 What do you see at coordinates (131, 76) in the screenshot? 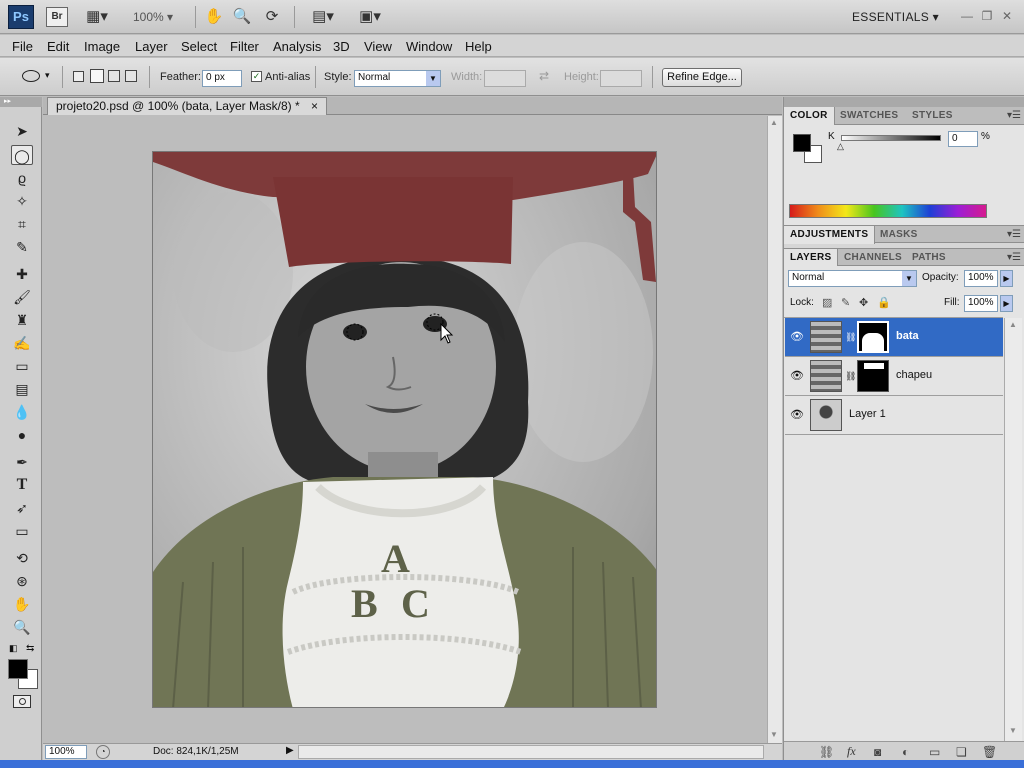
I see `intersect-selection-icon` at bounding box center [131, 76].